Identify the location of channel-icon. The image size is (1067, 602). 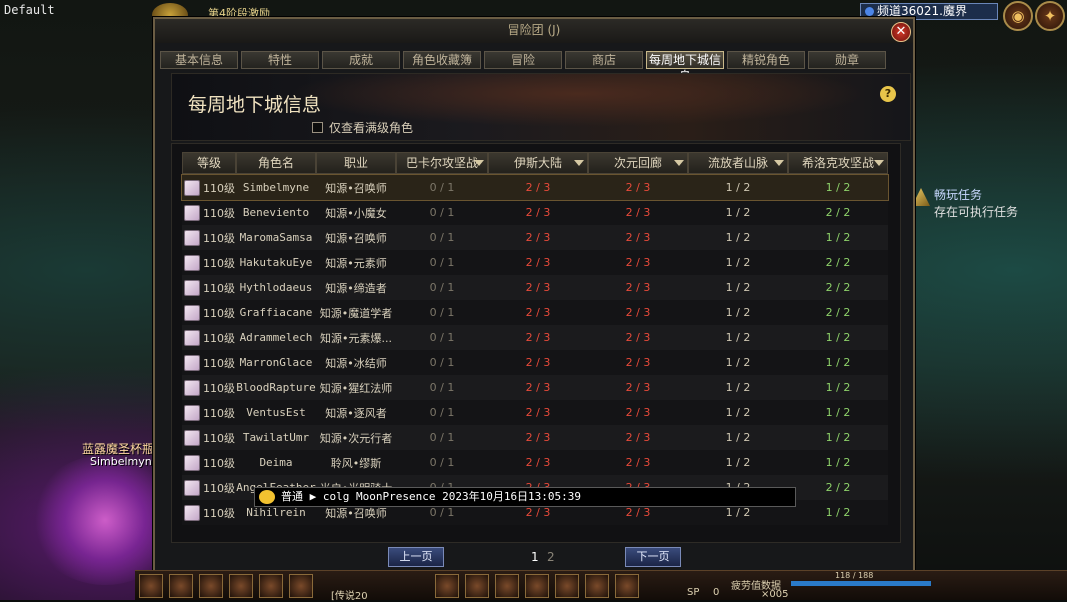
(869, 11).